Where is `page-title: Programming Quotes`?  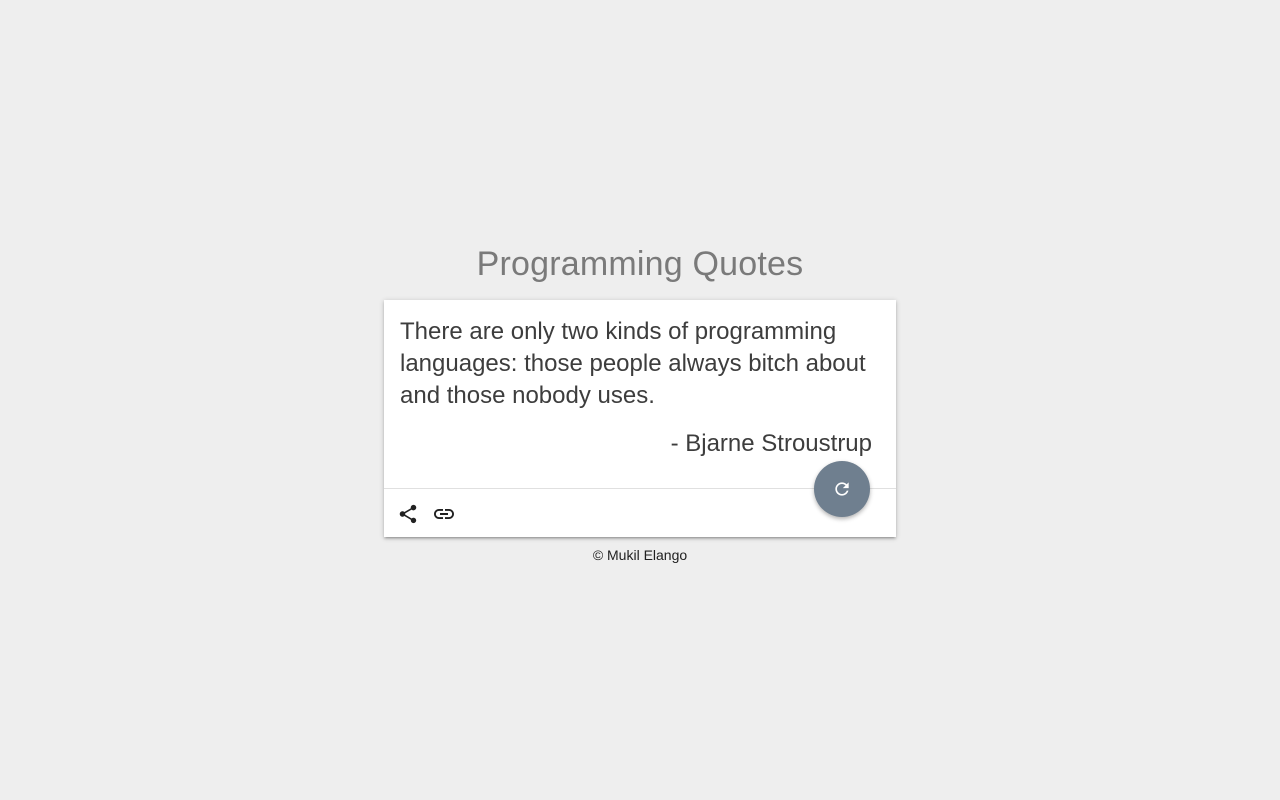
page-title: Programming Quotes is located at coordinates (640, 264).